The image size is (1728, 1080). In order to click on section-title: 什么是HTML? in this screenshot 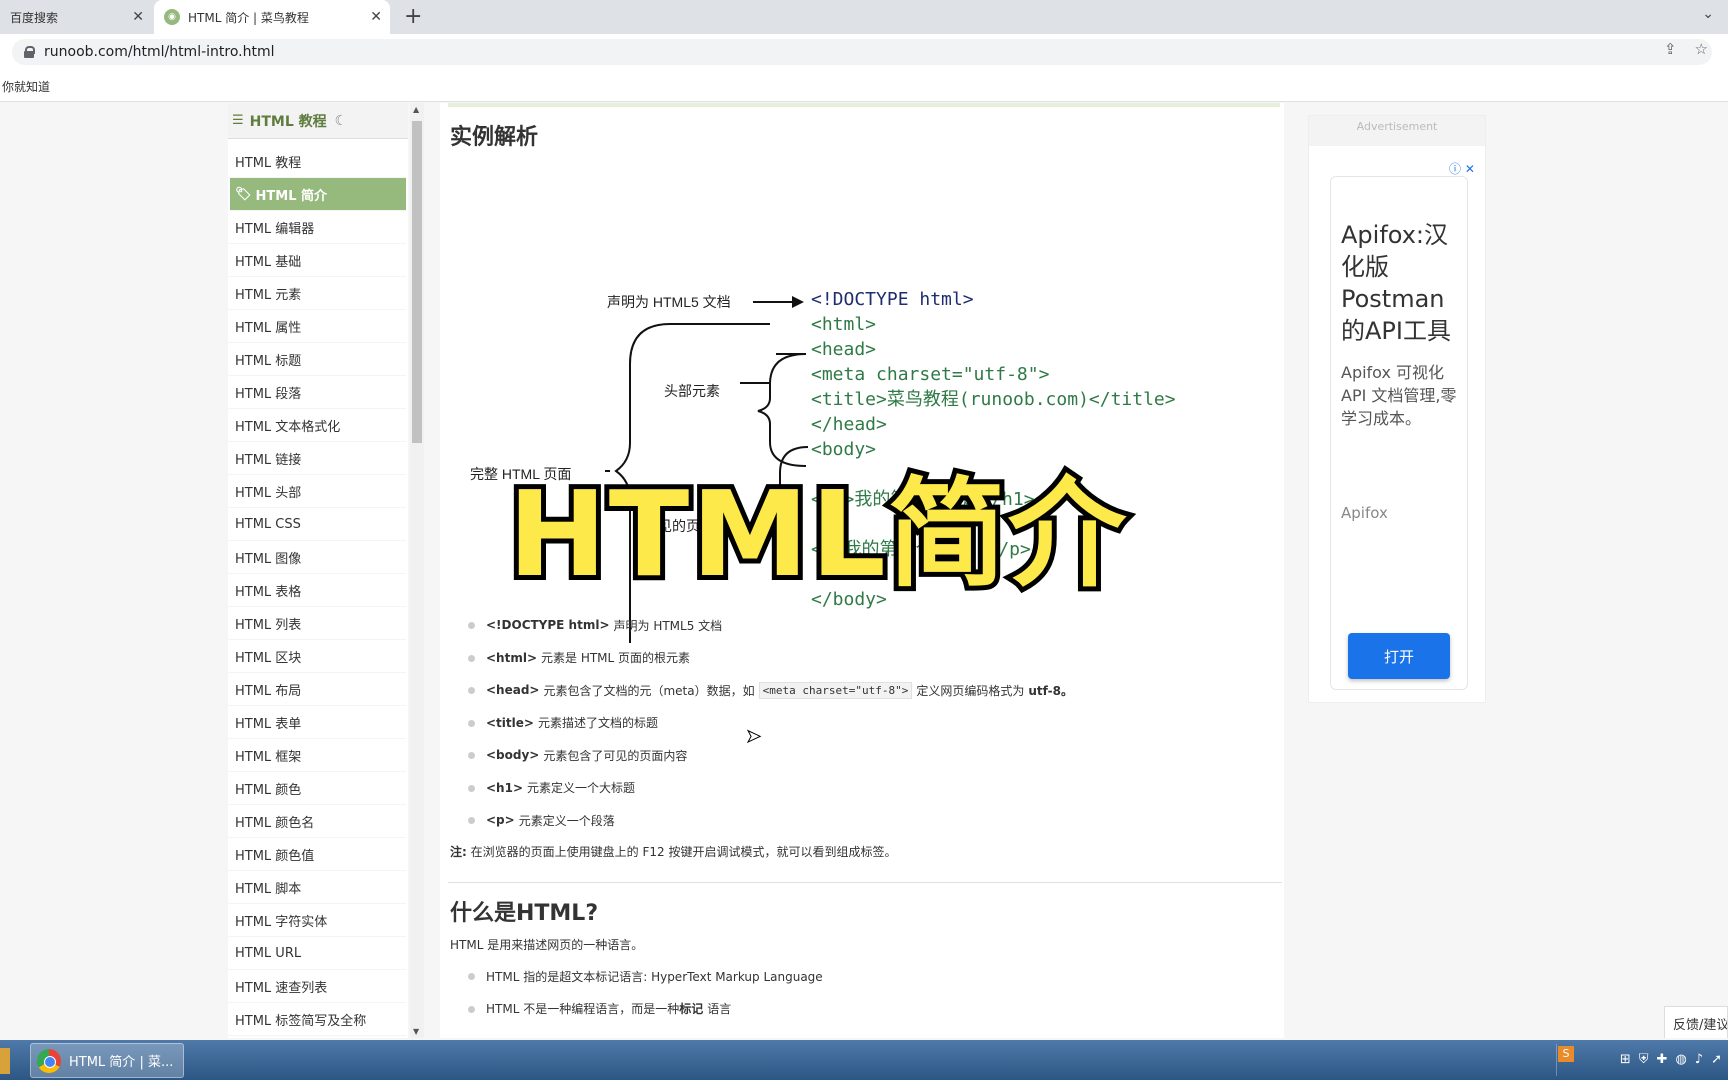, I will do `click(524, 913)`.